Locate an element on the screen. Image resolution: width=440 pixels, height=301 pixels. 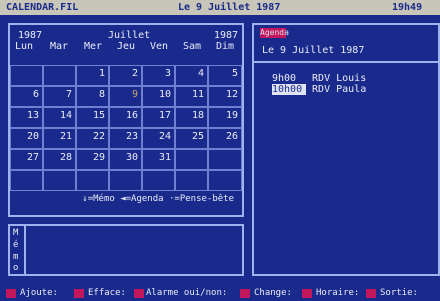
calendar-legend: ↓=Mémo ◄=Agenda ·=Pense-bête is located at coordinates (158, 199).